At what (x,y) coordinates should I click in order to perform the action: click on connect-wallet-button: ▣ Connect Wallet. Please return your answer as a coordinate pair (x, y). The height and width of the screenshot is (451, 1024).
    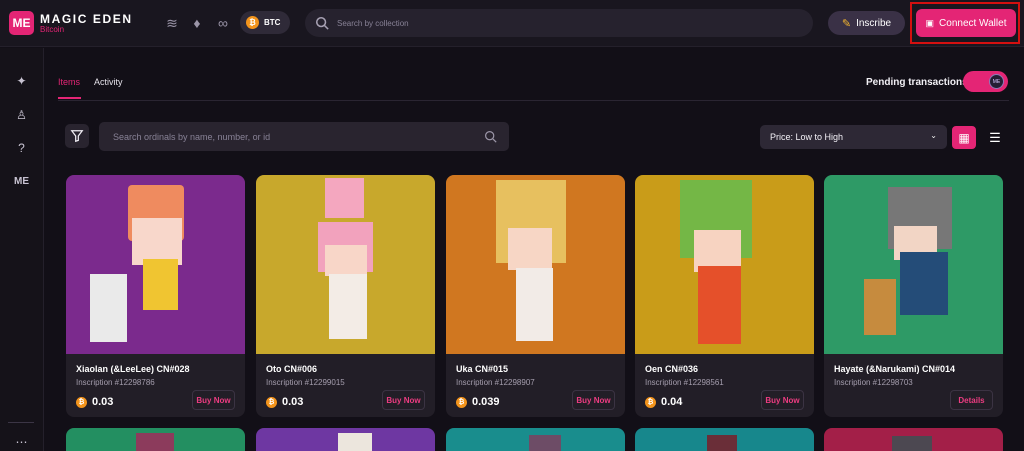
    Looking at the image, I should click on (966, 23).